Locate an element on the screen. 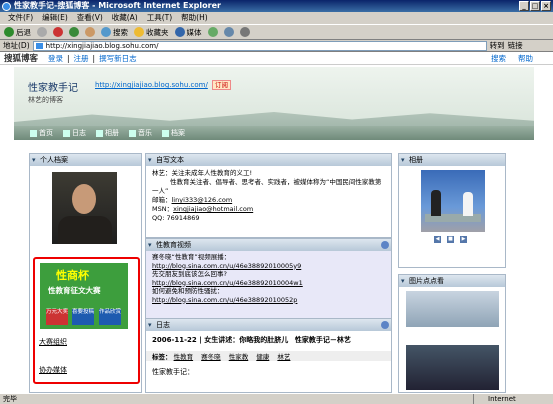  video-header: 性教育视频 is located at coordinates (268, 245).